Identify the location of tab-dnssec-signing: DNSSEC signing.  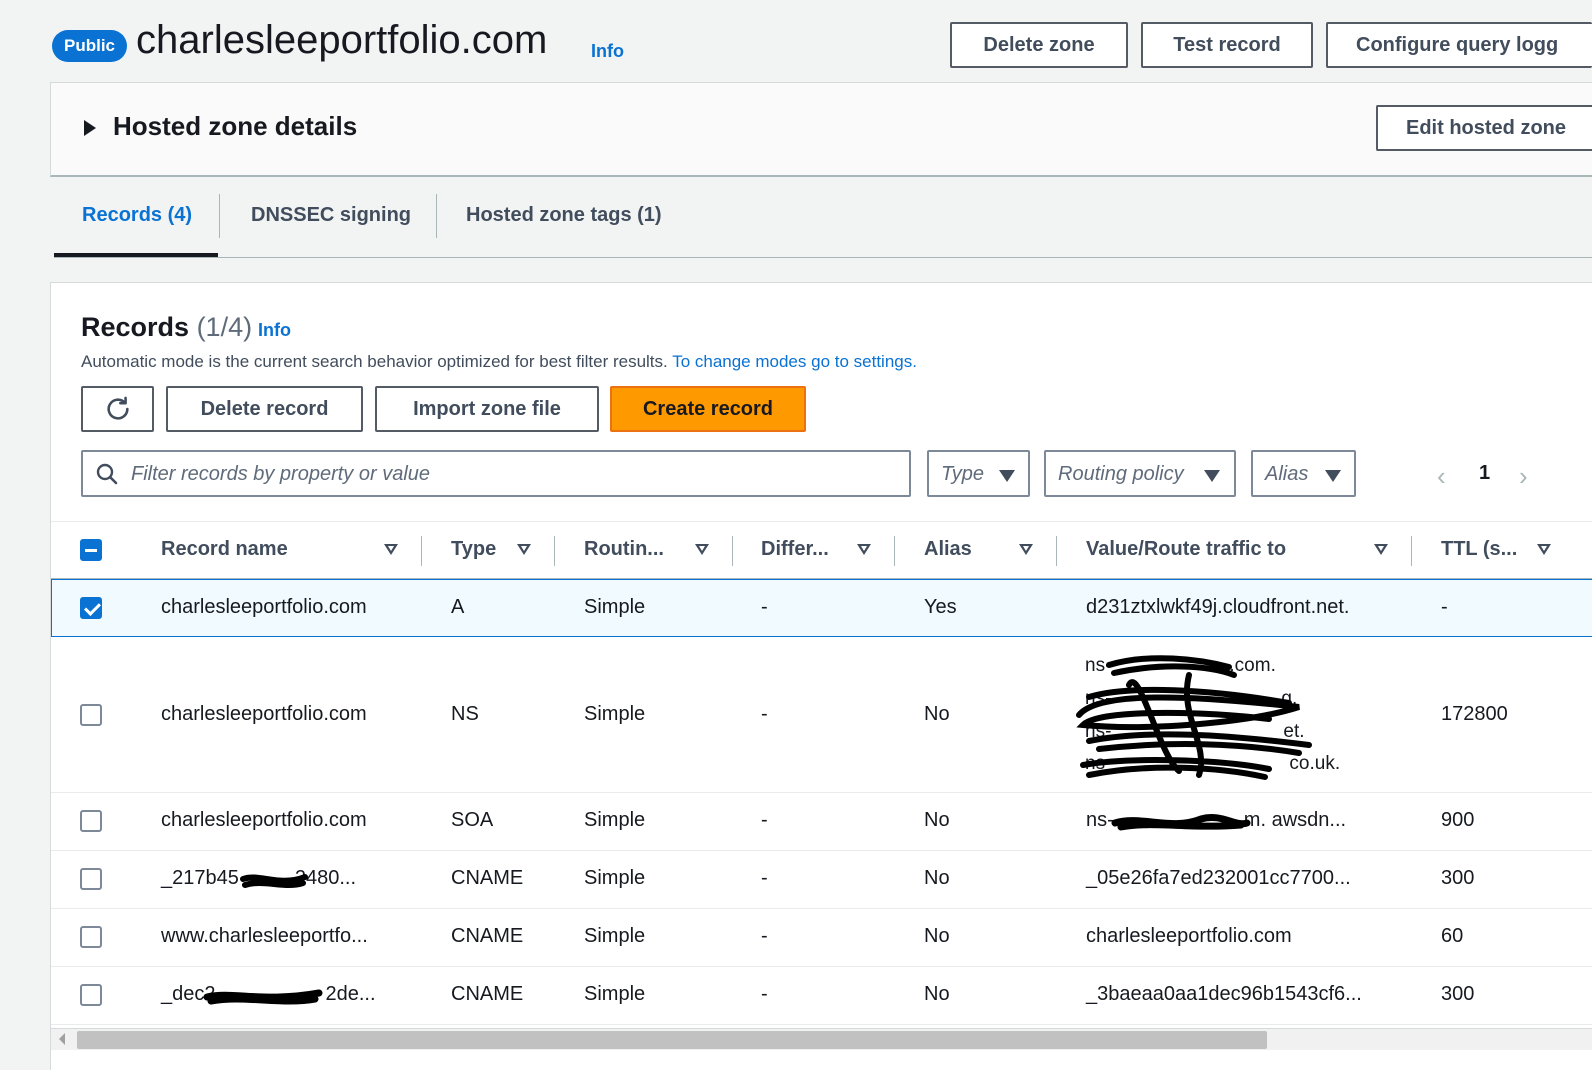
(331, 215).